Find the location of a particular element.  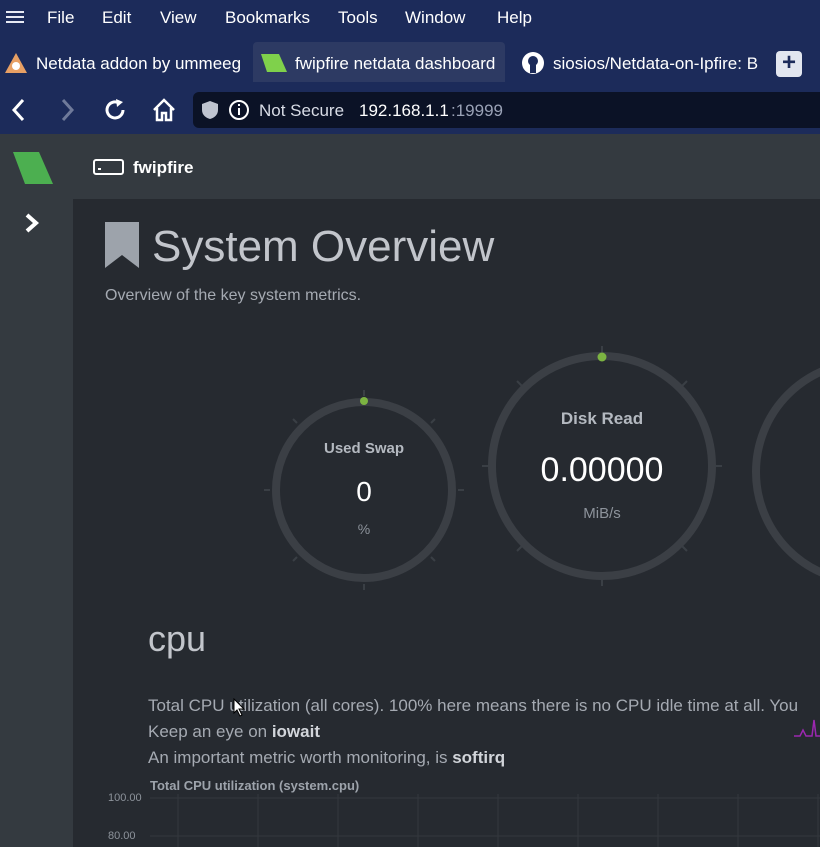

menu-view: View is located at coordinates (178, 18).